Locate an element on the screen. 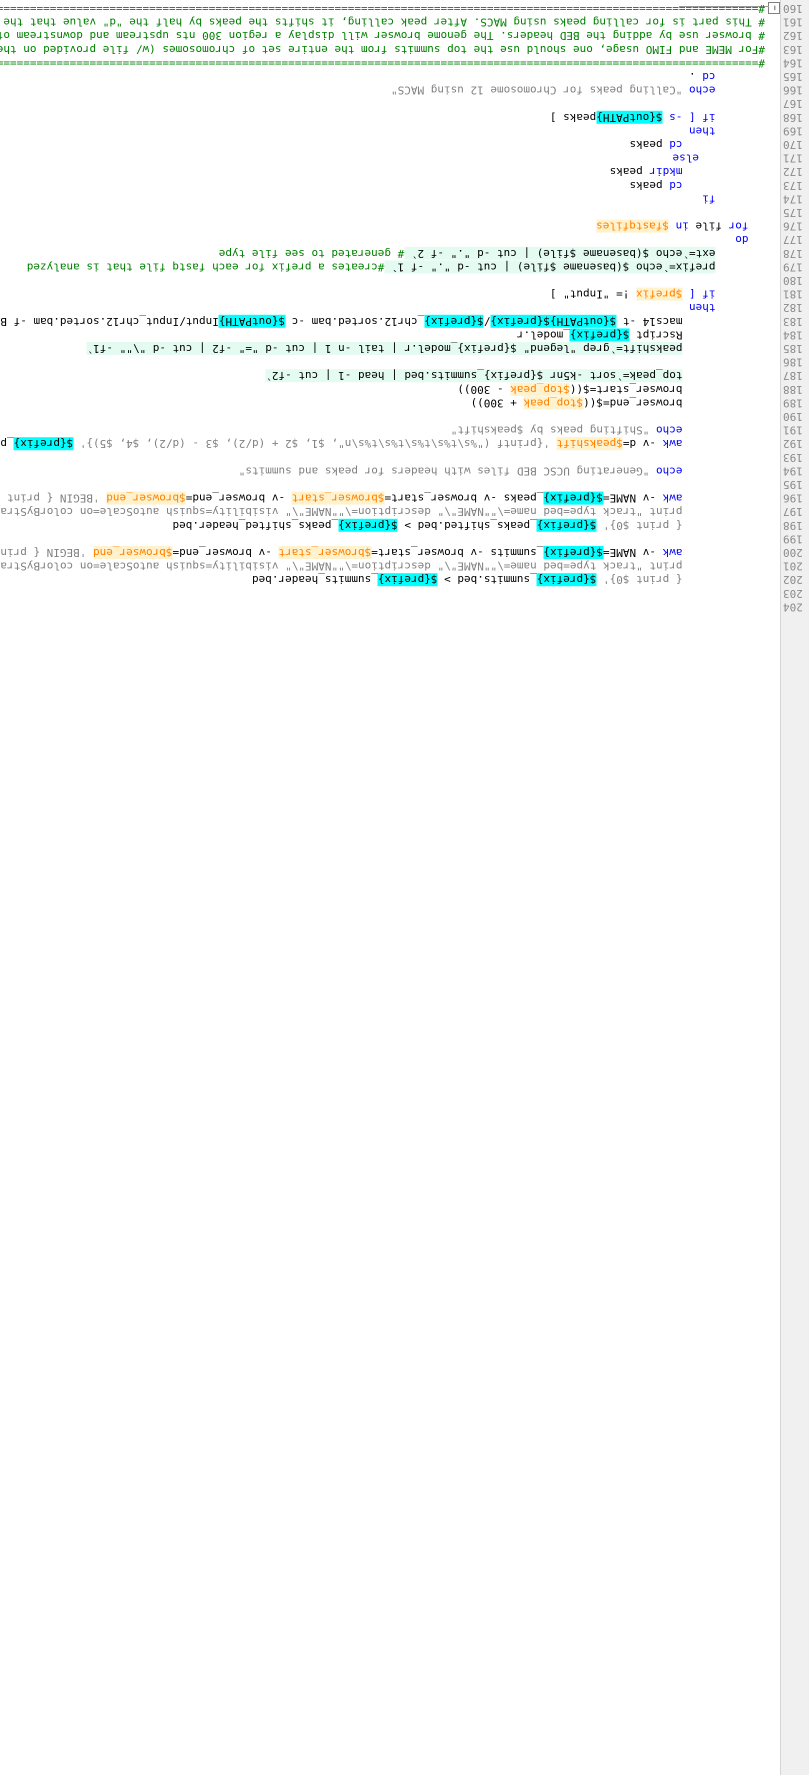 This screenshot has width=809, height=1775. line-number: 176 is located at coordinates (793, 226).